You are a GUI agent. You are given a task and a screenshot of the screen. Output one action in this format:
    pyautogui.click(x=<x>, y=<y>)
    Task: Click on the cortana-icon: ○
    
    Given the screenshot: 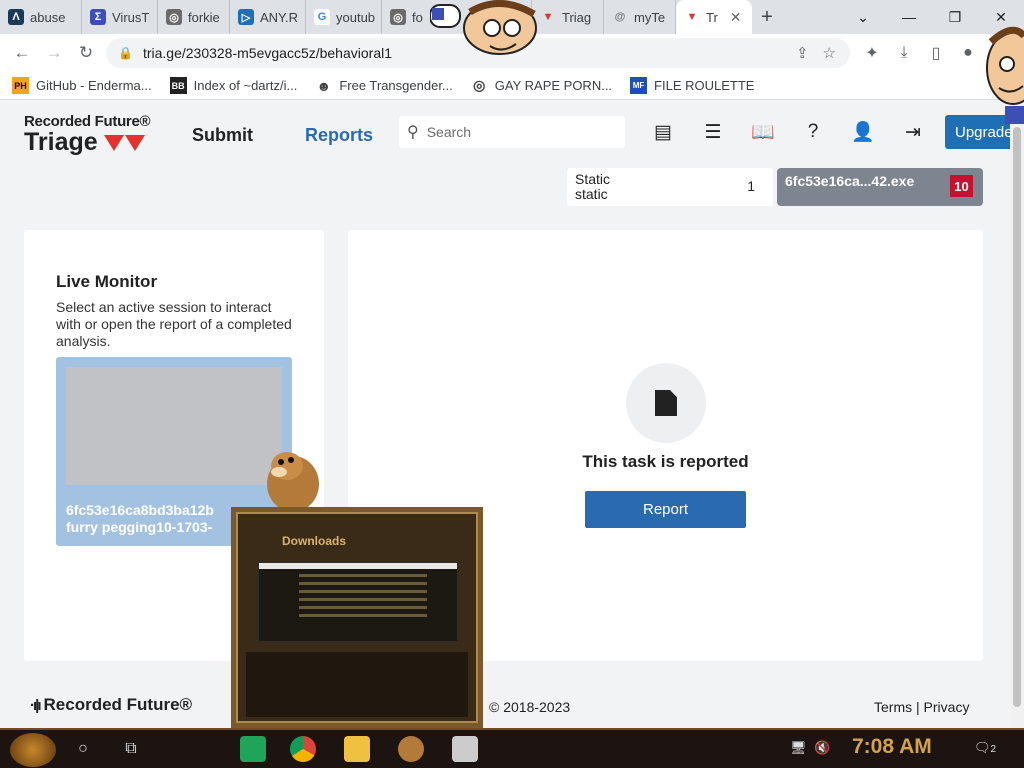 What is the action you would take?
    pyautogui.click(x=83, y=749)
    